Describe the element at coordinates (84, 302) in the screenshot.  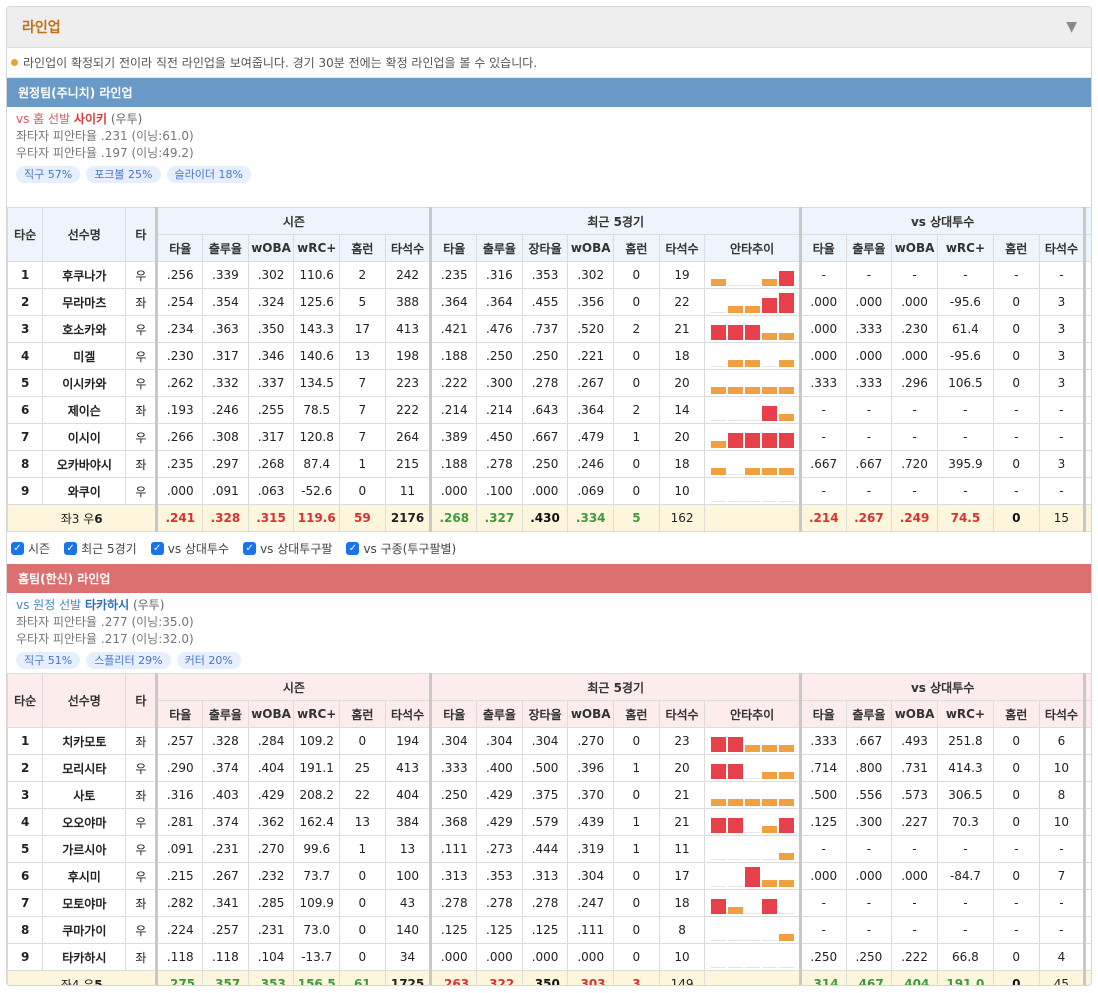
I see `player-name: 무라마츠` at that location.